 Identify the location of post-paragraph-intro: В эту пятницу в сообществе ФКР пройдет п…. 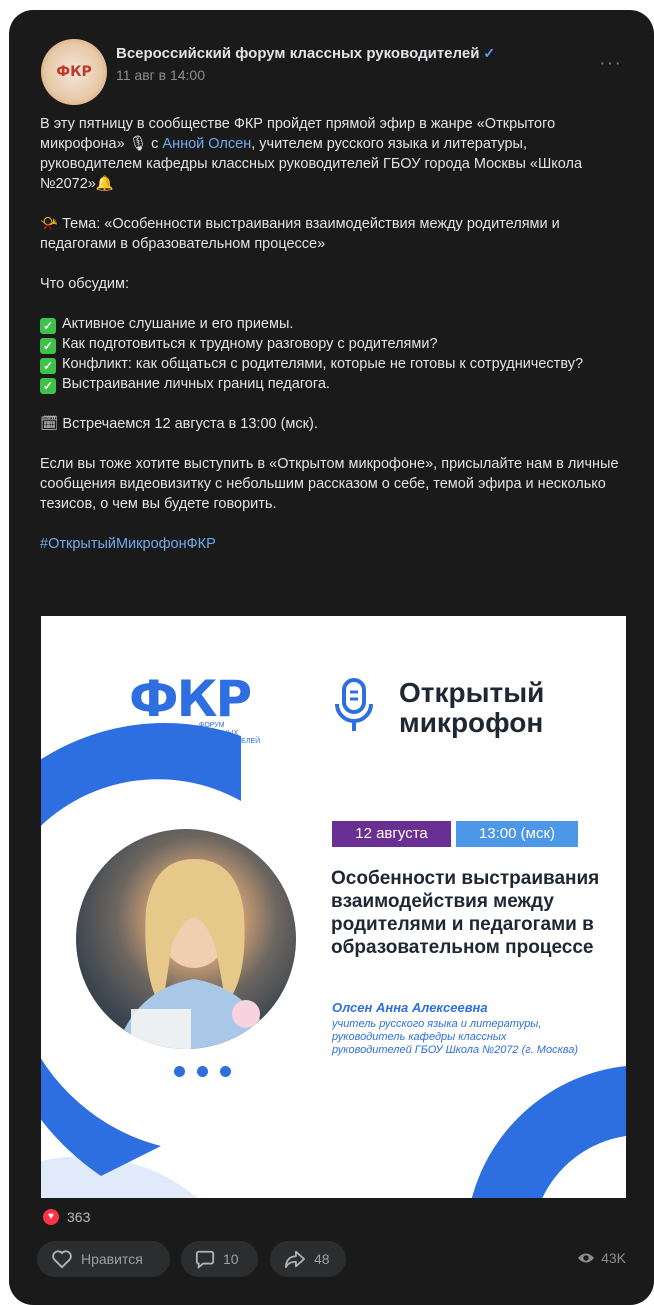
(335, 154).